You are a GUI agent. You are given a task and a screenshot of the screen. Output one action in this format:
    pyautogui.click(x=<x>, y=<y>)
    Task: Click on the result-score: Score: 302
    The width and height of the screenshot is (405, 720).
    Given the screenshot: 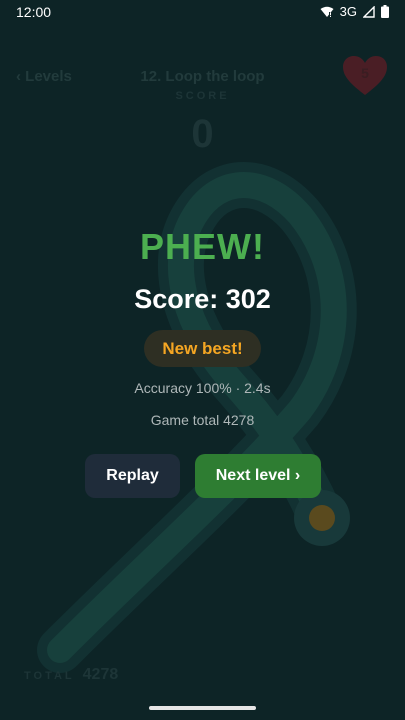 What is the action you would take?
    pyautogui.click(x=202, y=299)
    